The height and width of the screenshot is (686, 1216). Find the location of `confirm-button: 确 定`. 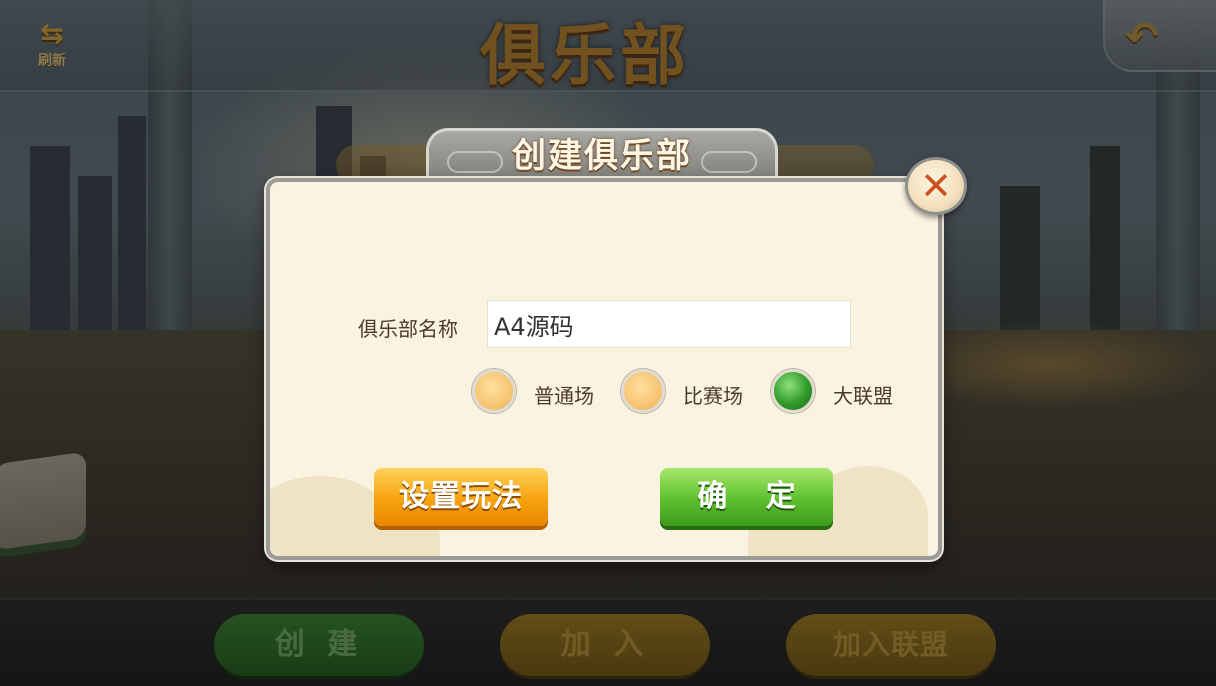

confirm-button: 确 定 is located at coordinates (746, 497).